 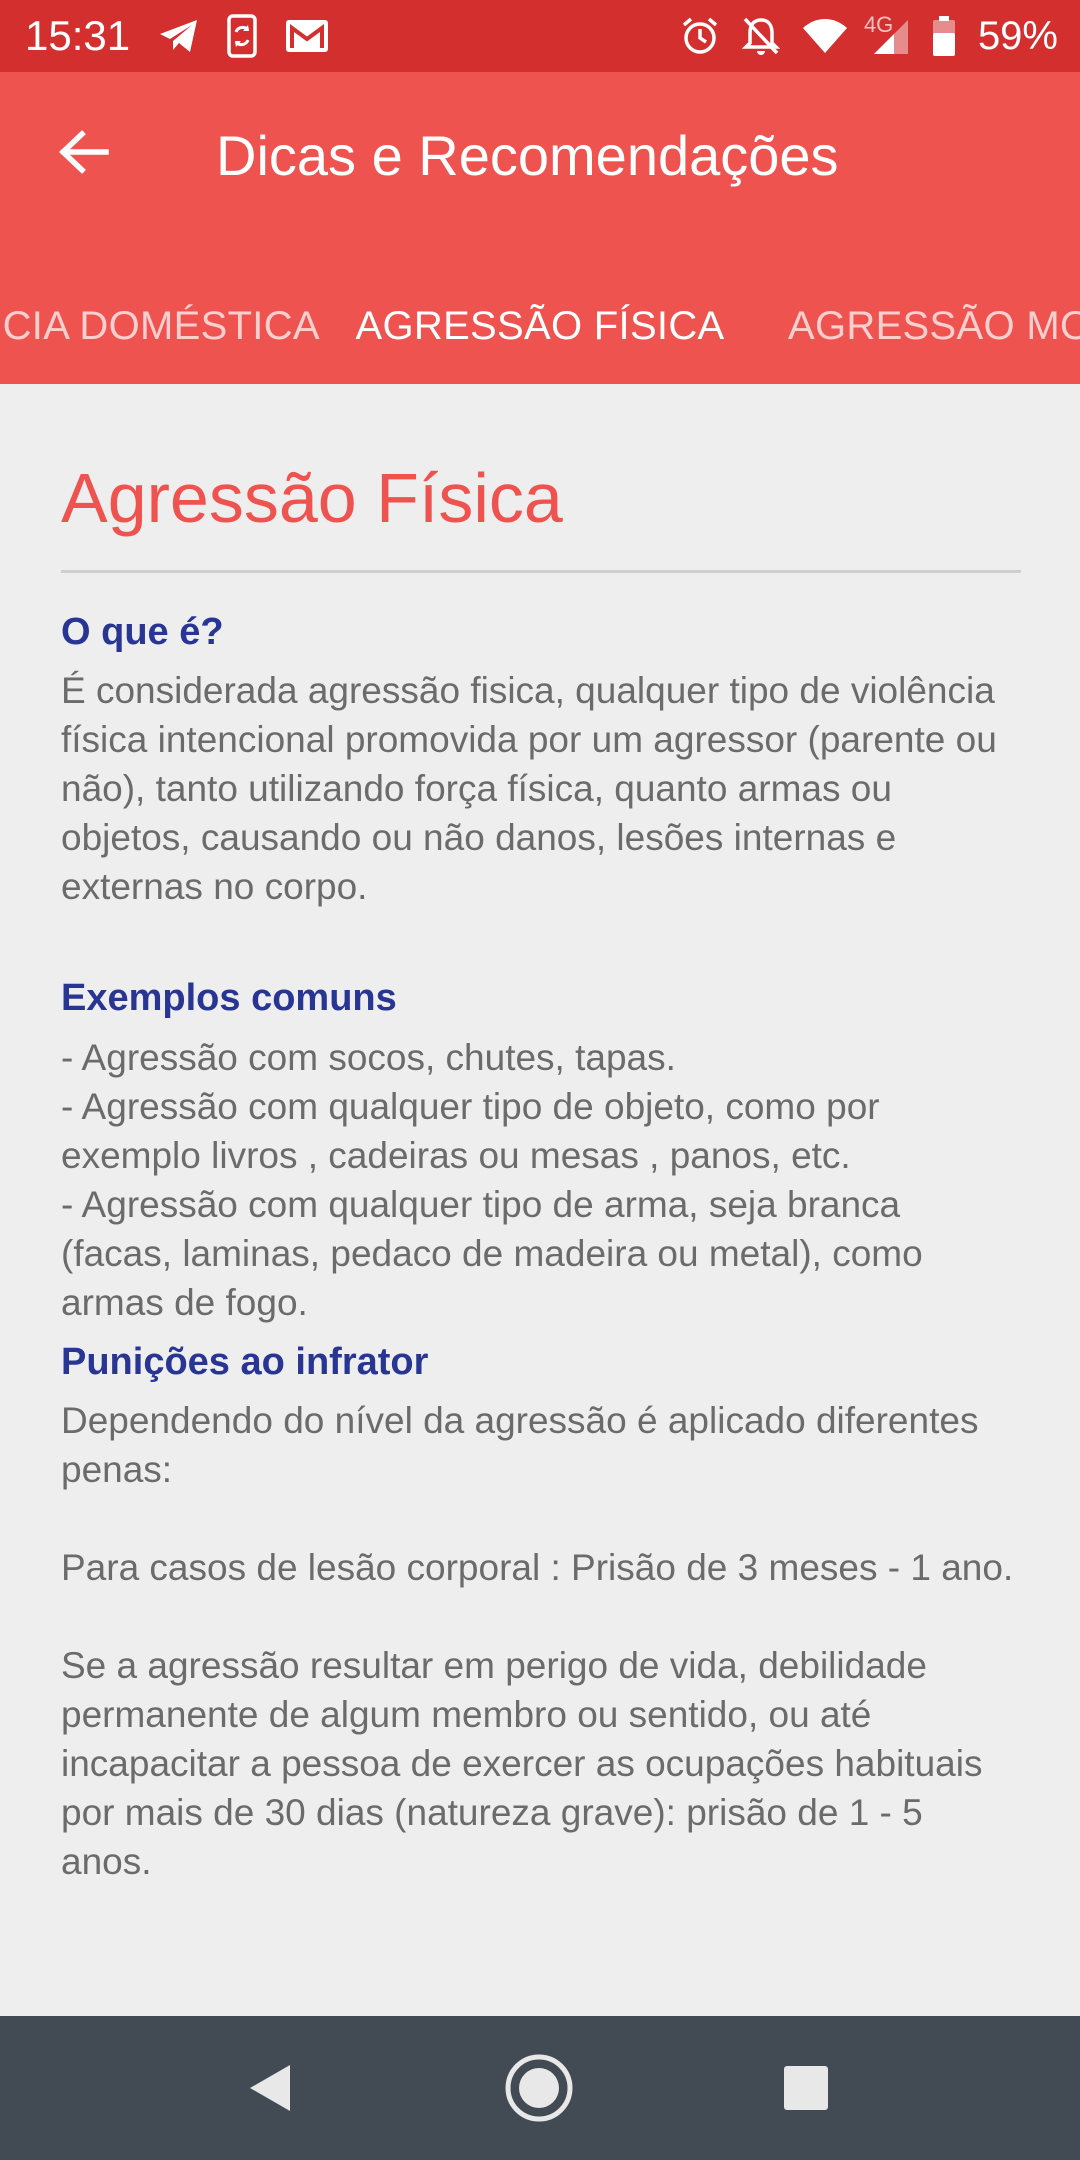 What do you see at coordinates (700, 36) in the screenshot?
I see `alarm-icon` at bounding box center [700, 36].